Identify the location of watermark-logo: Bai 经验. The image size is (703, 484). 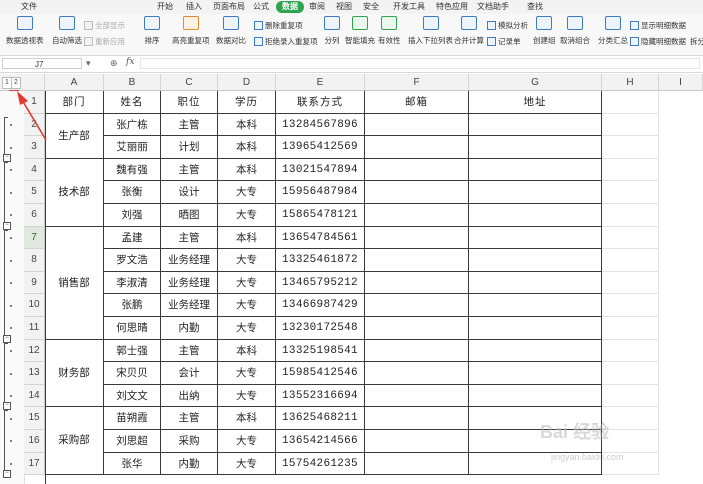
(575, 432).